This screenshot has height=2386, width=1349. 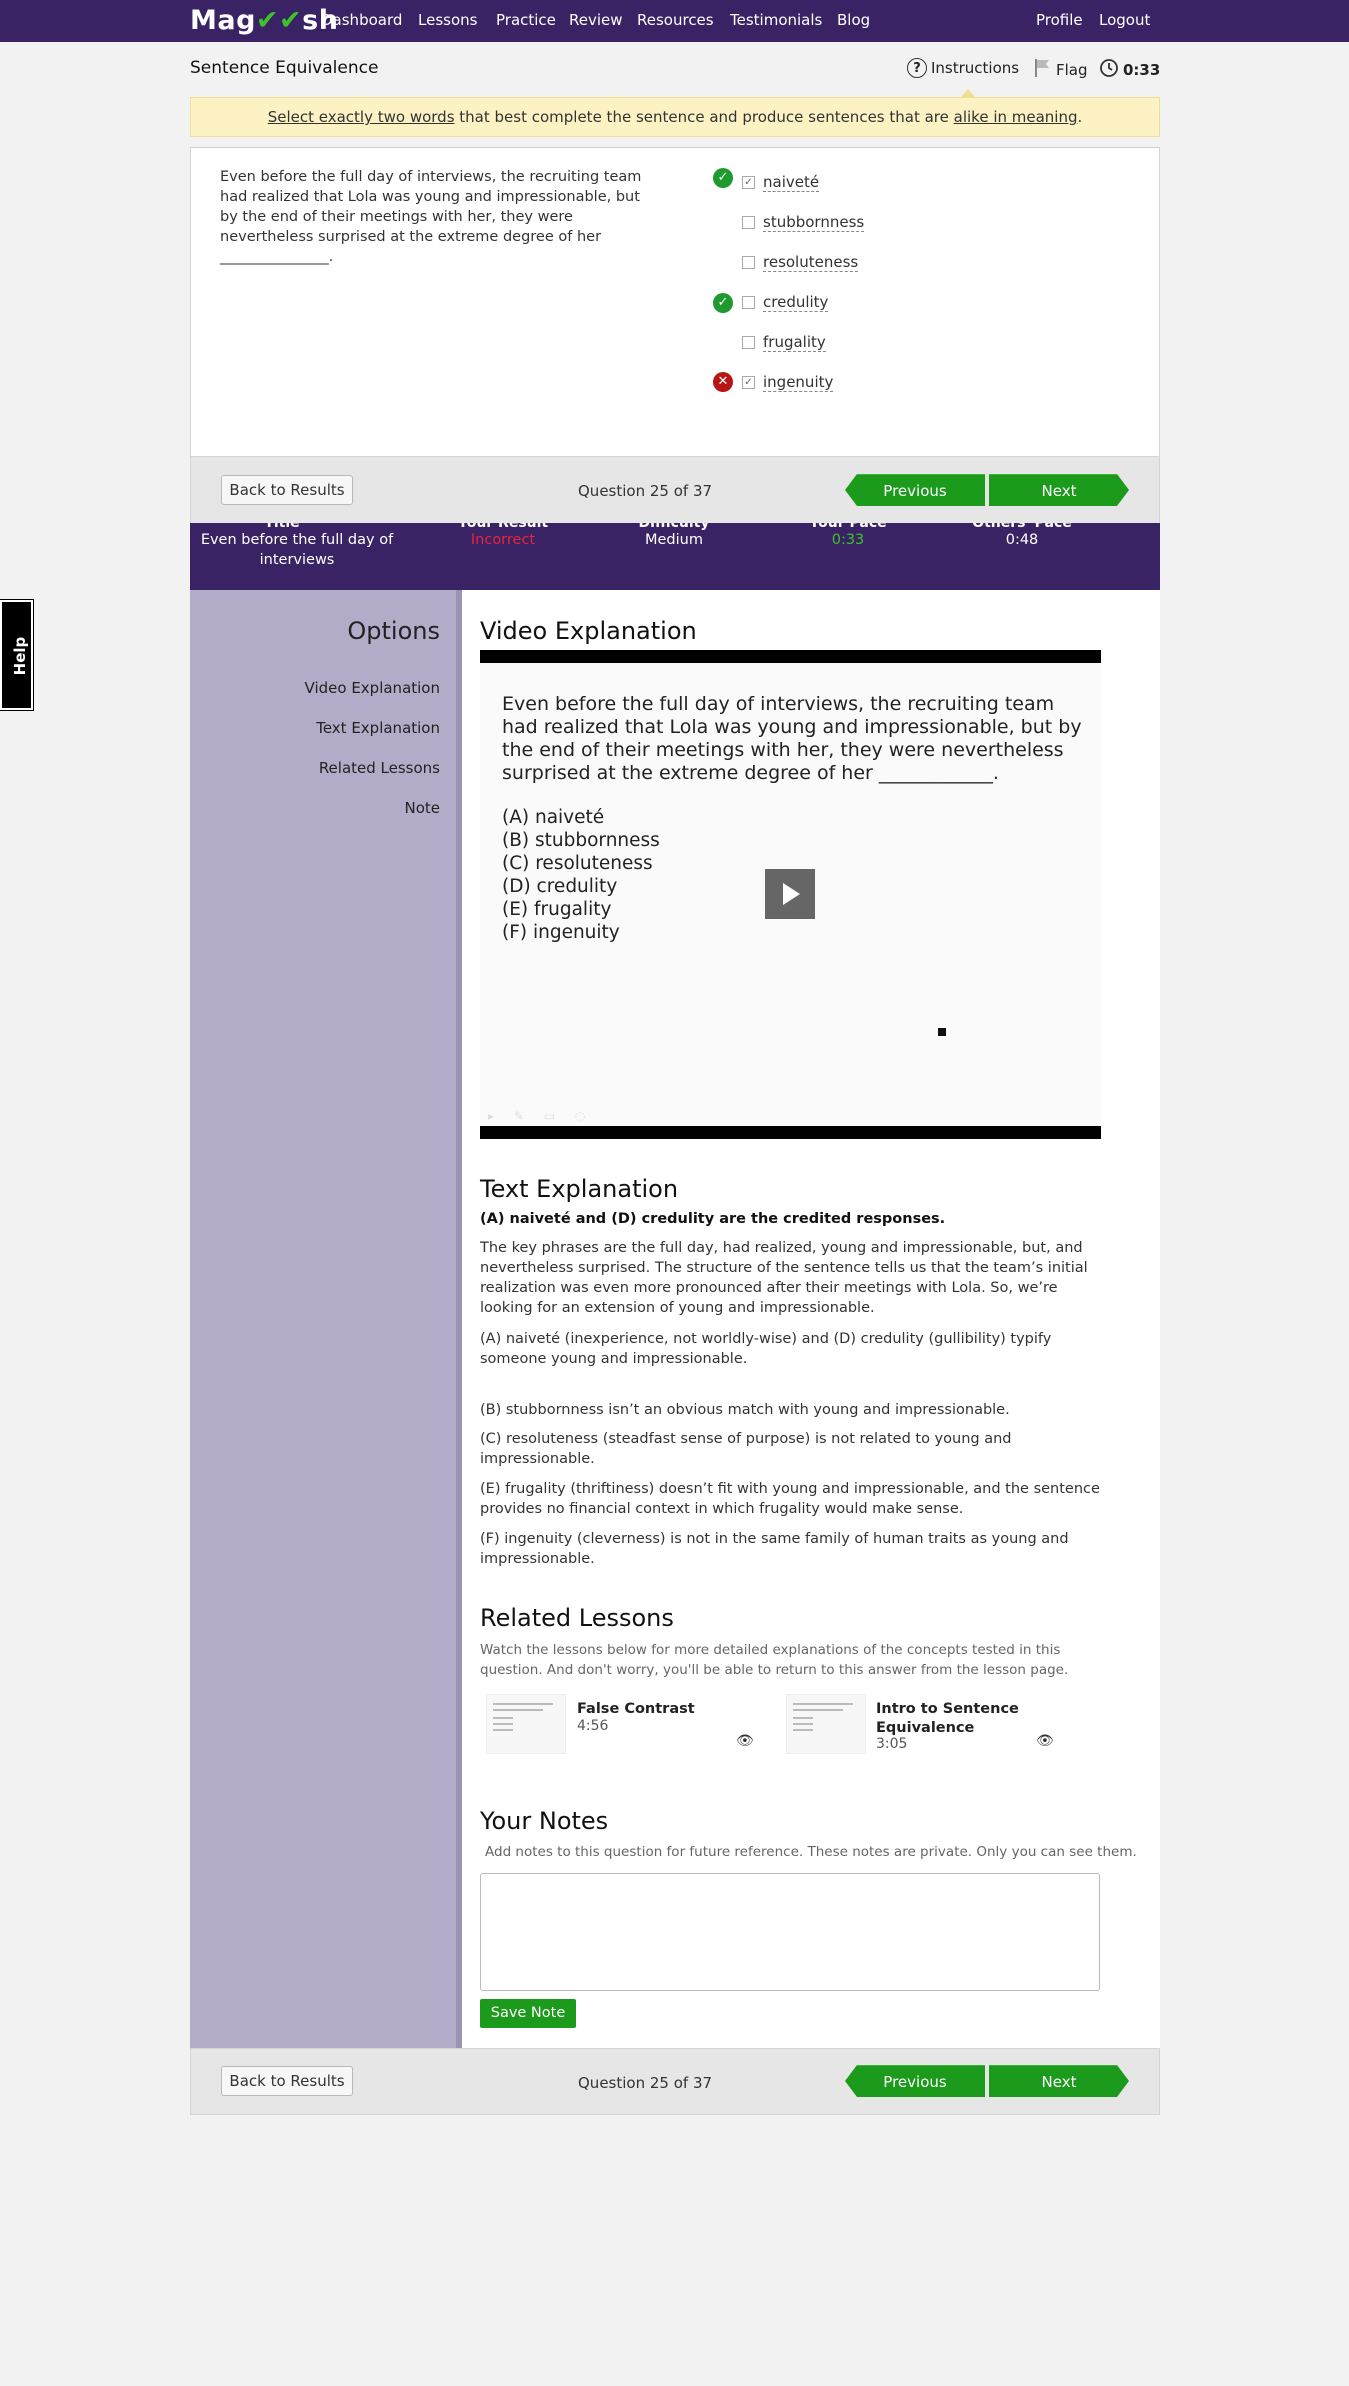 What do you see at coordinates (1059, 20) in the screenshot?
I see `nav-profile: Profile` at bounding box center [1059, 20].